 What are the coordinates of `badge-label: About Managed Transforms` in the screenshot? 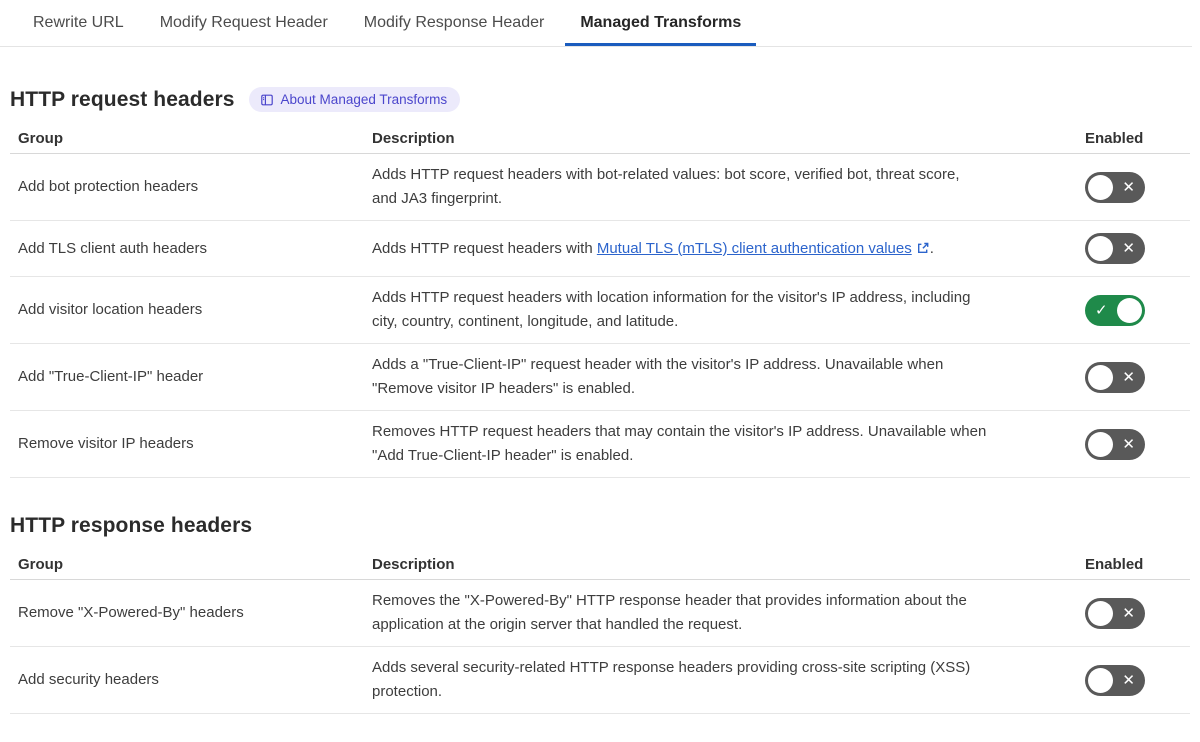 It's located at (364, 99).